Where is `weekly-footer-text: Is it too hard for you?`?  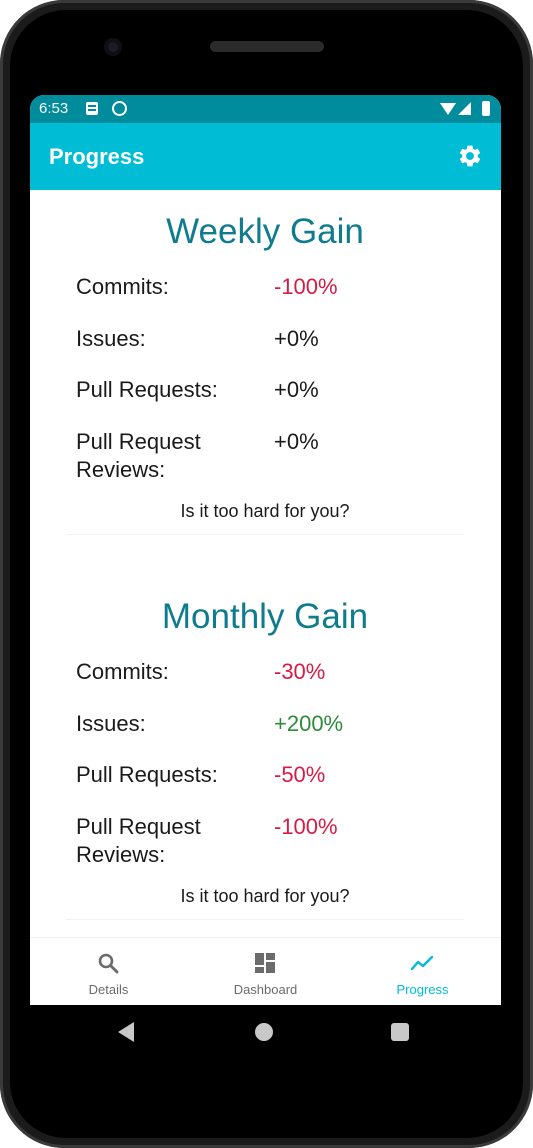 weekly-footer-text: Is it too hard for you? is located at coordinates (265, 511).